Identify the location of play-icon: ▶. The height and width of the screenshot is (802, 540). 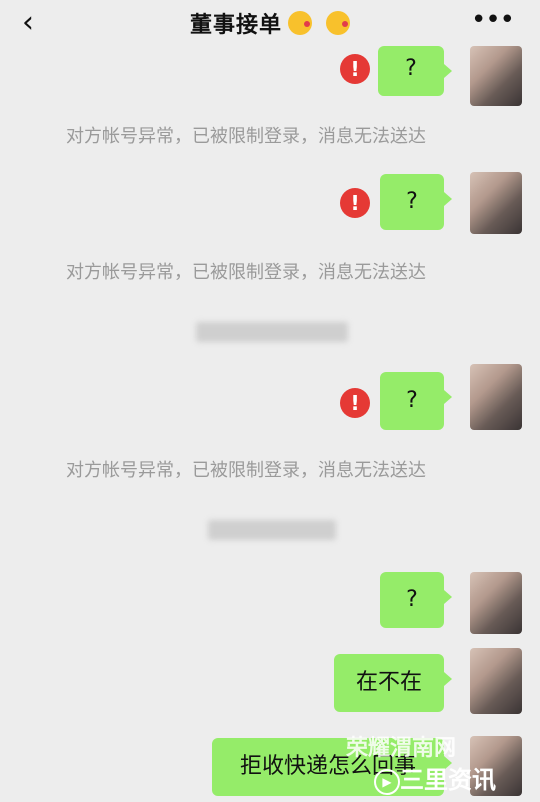
(387, 782).